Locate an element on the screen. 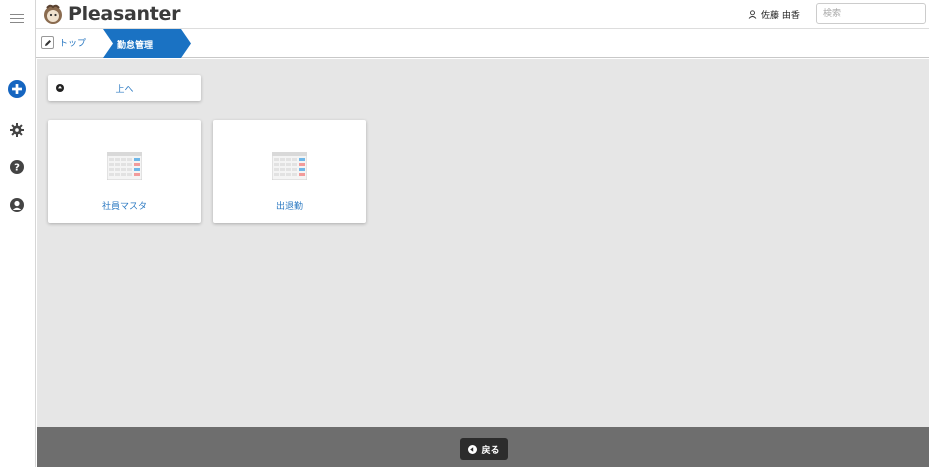 This screenshot has height=467, width=929. breadcrumb-home-label: トップ is located at coordinates (73, 44).